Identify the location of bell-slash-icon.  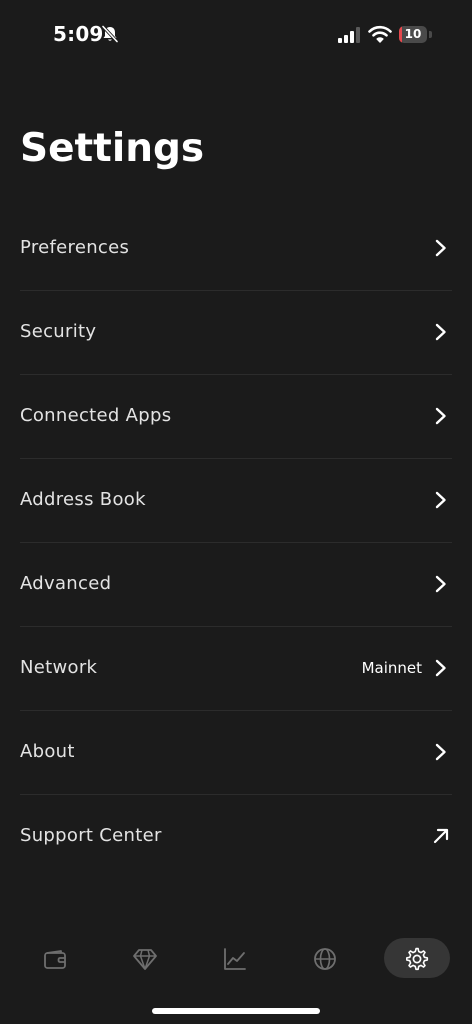
(110, 34).